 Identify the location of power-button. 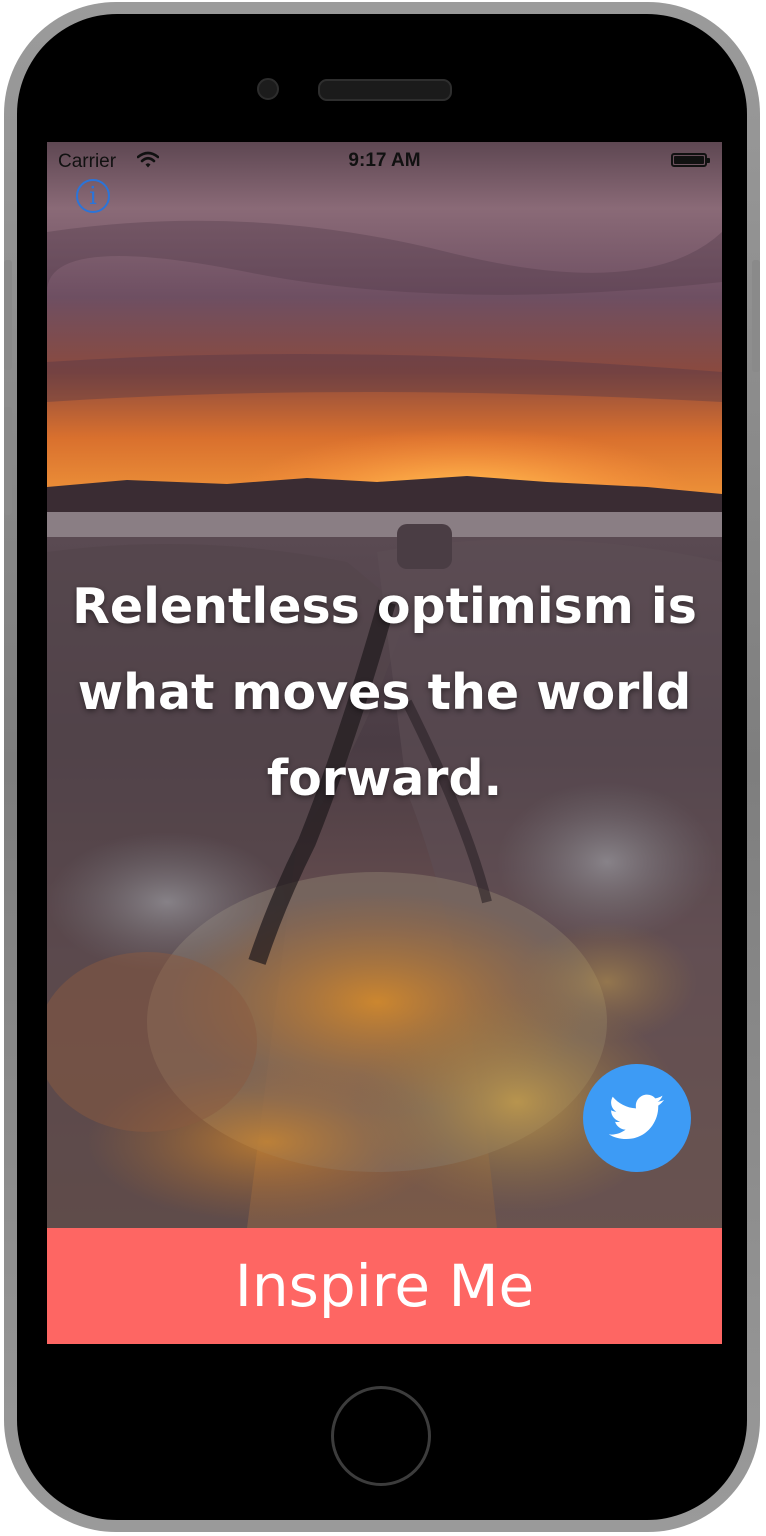
(756, 316).